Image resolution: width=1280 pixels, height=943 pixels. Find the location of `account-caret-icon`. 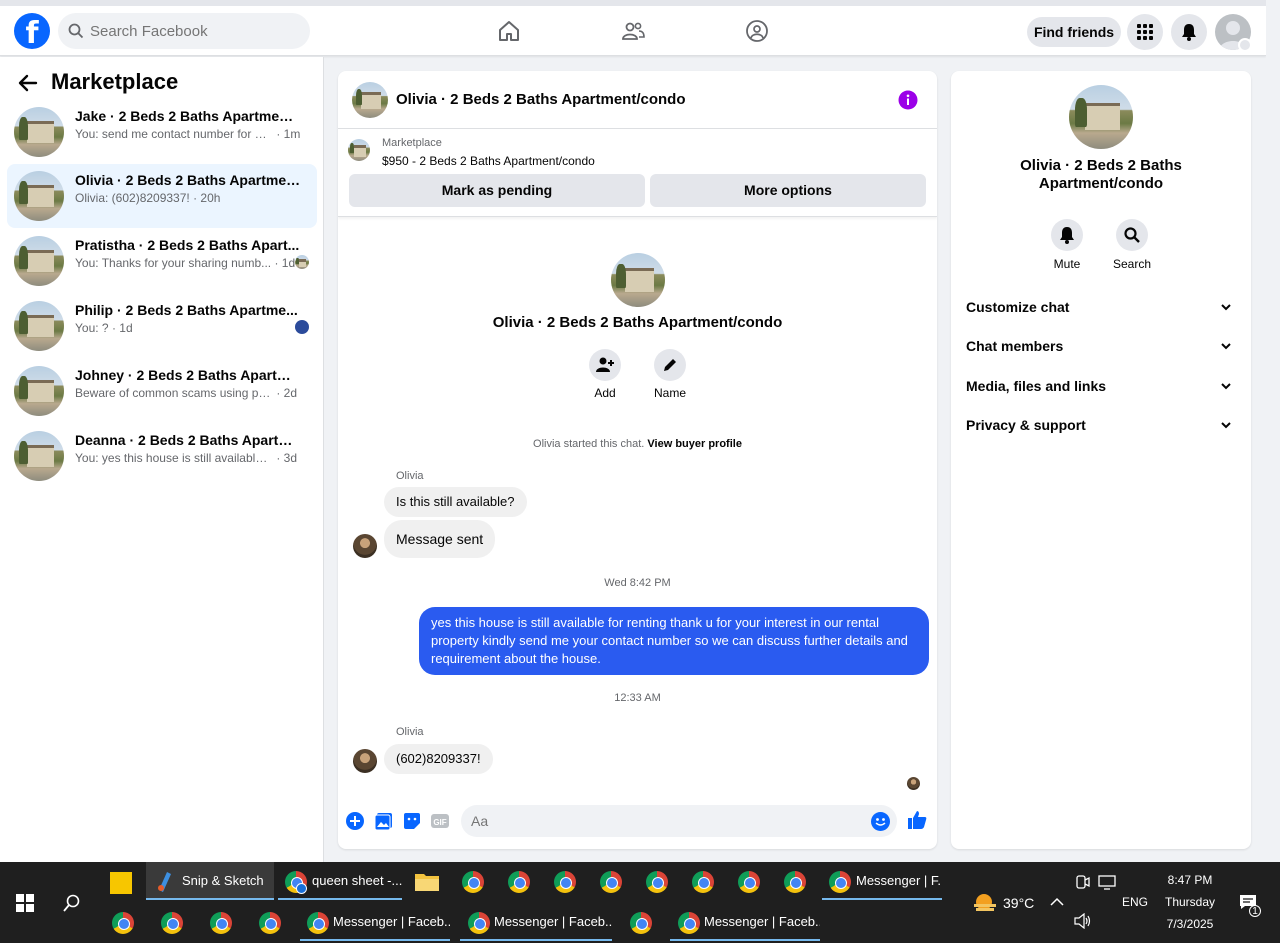

account-caret-icon is located at coordinates (1245, 45).